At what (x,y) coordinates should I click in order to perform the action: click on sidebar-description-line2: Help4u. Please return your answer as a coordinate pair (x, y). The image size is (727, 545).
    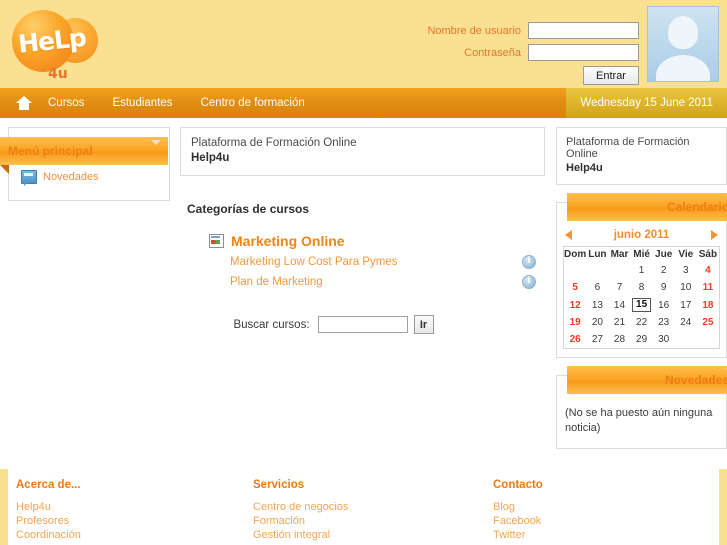
    Looking at the image, I should click on (584, 168).